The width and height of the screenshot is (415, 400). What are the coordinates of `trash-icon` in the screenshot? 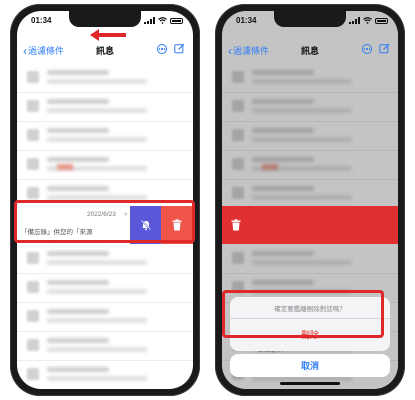 It's located at (236, 225).